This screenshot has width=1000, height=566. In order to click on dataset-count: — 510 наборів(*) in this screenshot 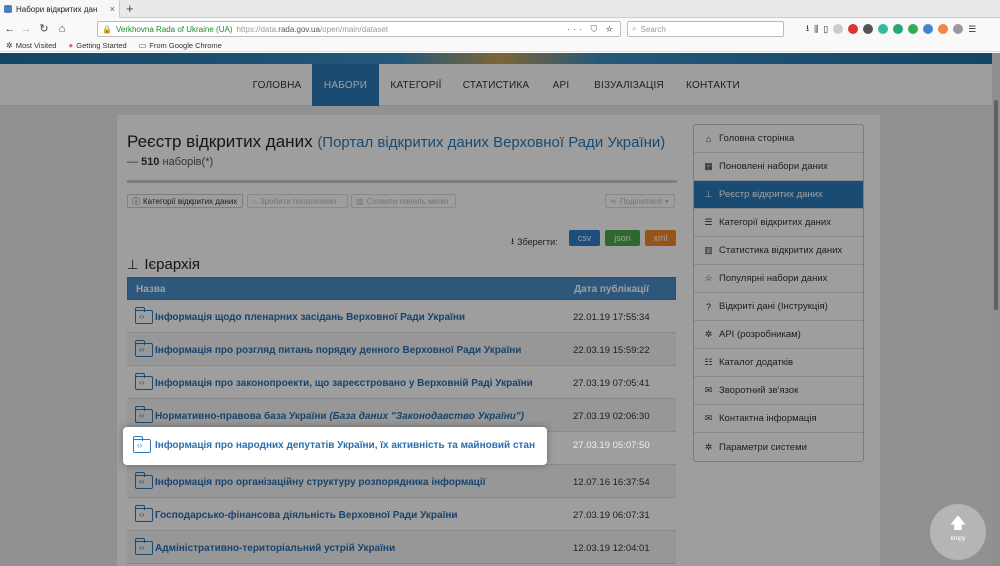, I will do `click(170, 162)`.